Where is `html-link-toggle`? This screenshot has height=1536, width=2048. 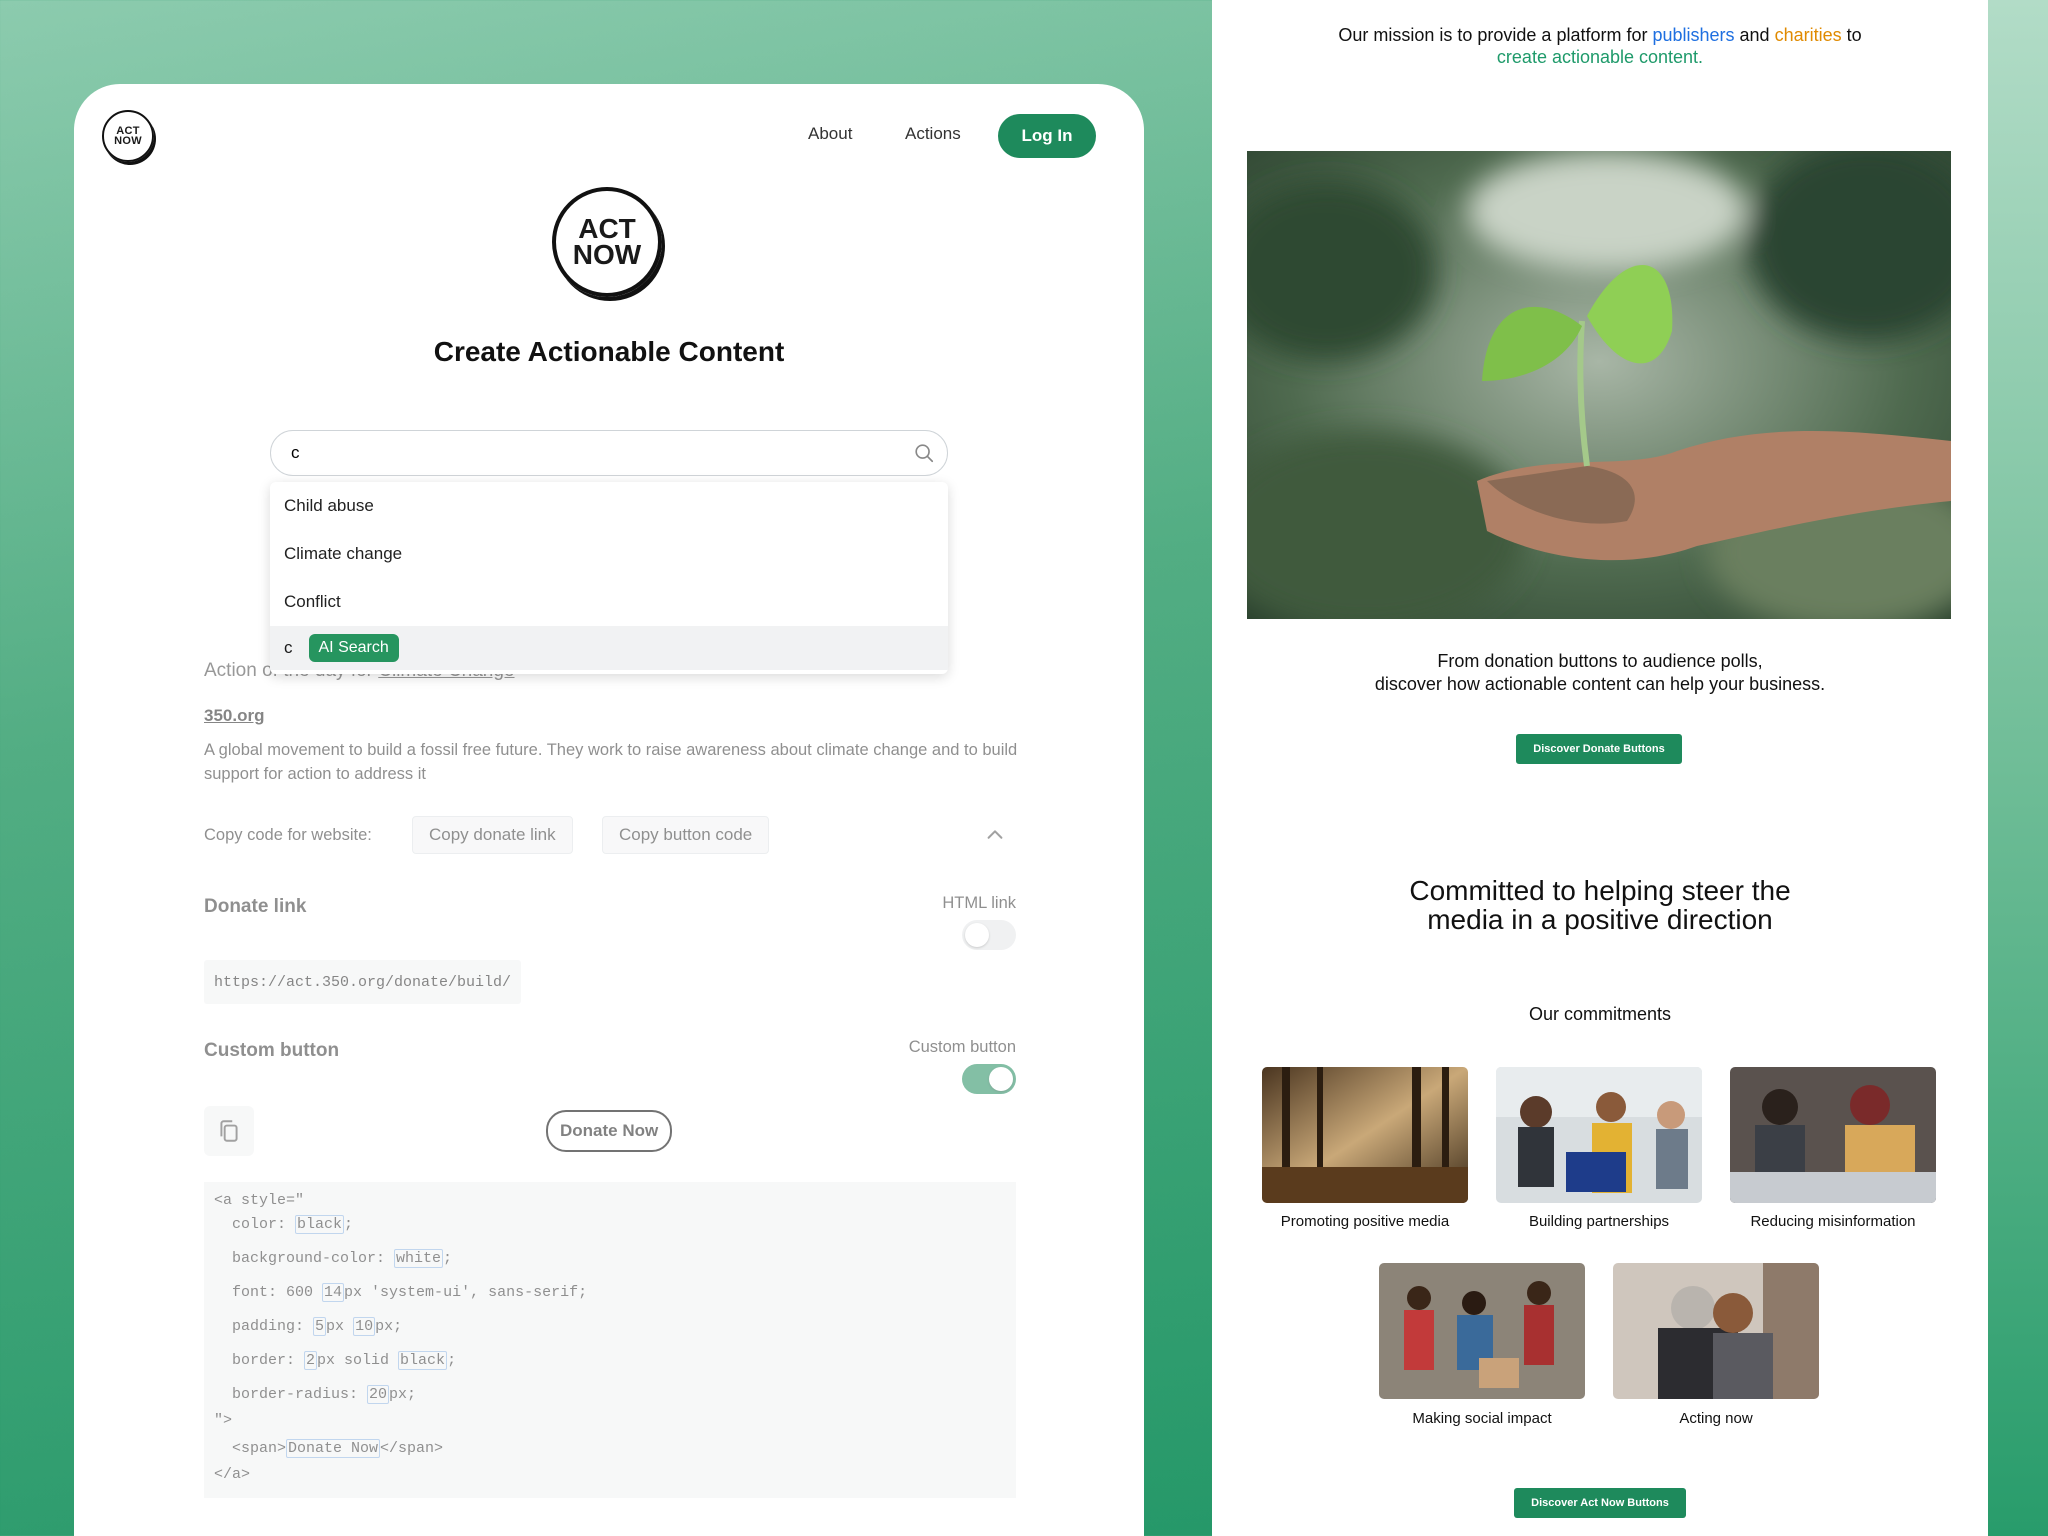
html-link-toggle is located at coordinates (989, 935).